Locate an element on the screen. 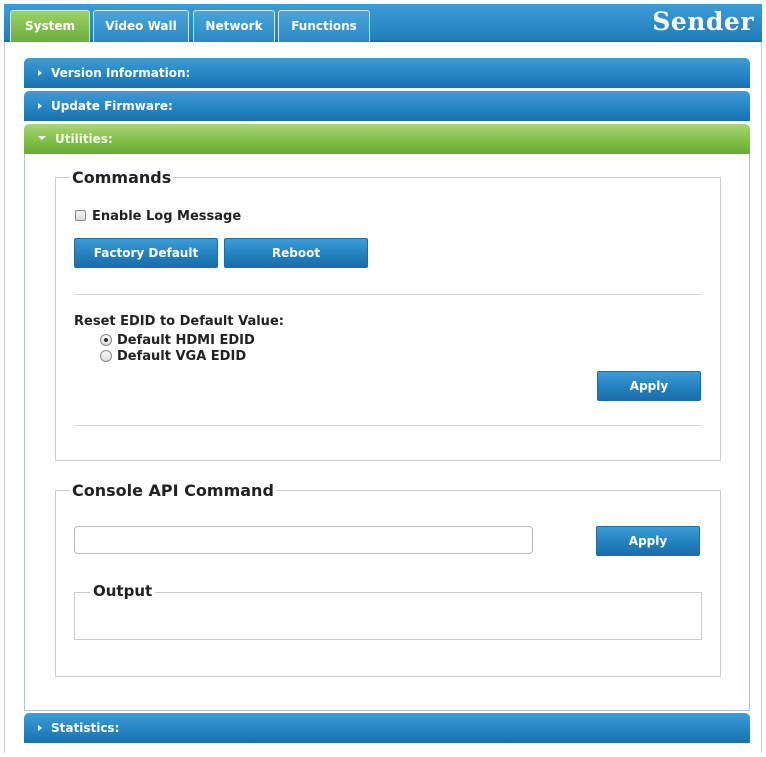 The height and width of the screenshot is (757, 766). tab-system: System is located at coordinates (50, 26).